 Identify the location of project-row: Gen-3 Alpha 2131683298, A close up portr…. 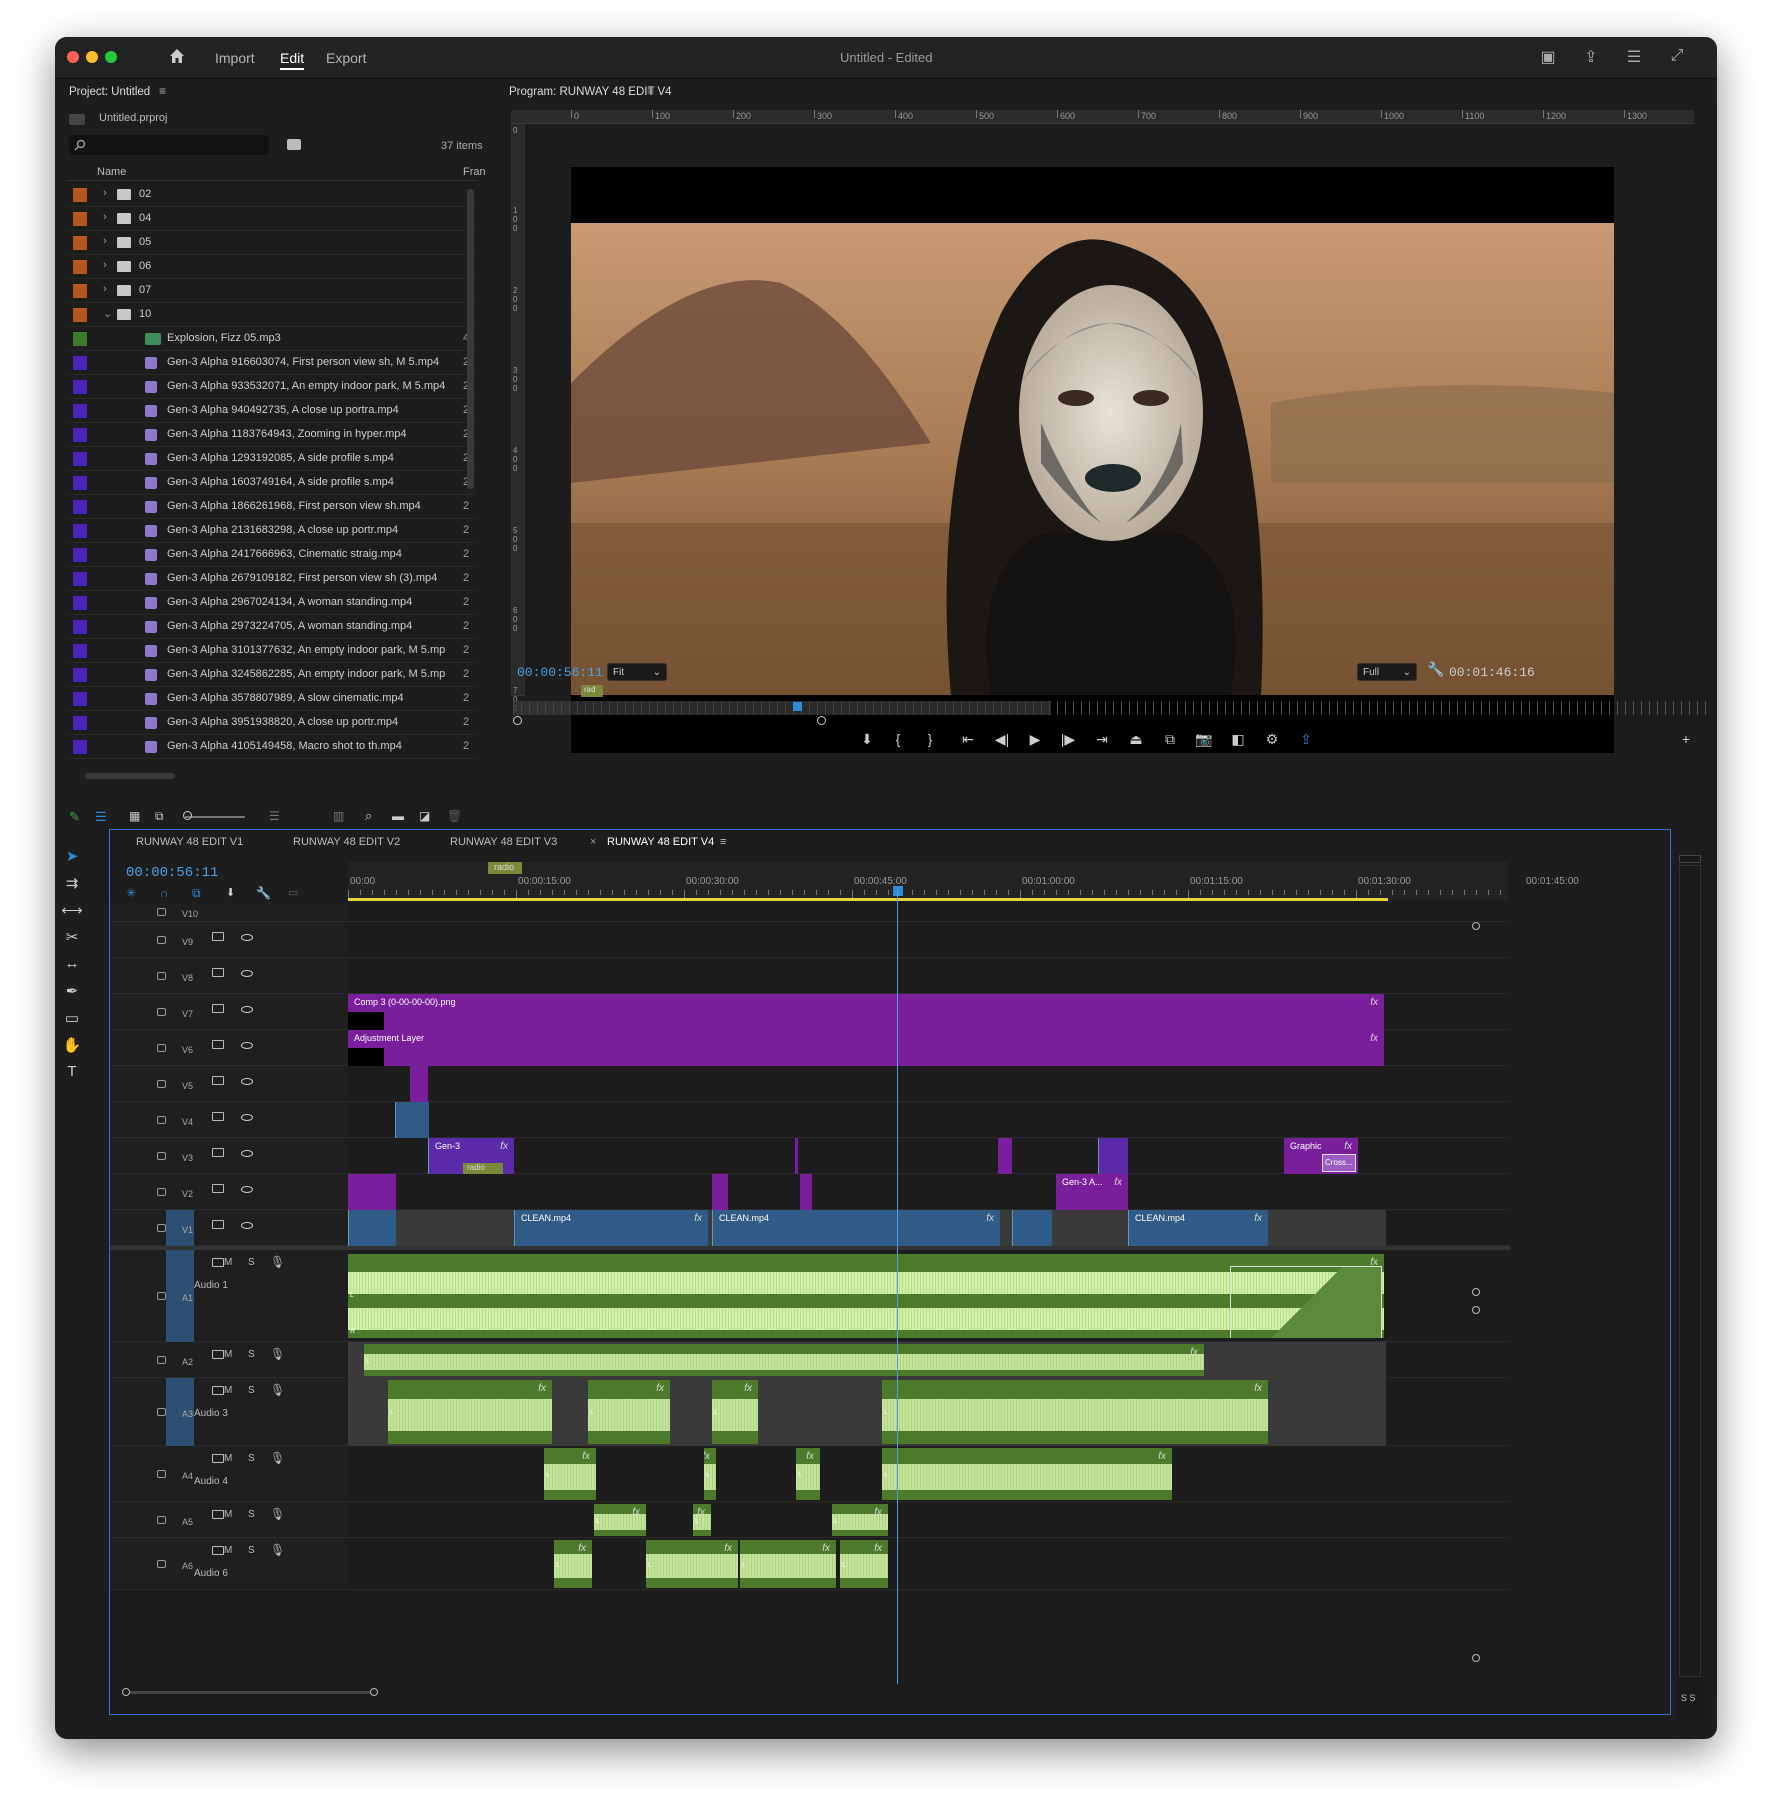
(272, 531).